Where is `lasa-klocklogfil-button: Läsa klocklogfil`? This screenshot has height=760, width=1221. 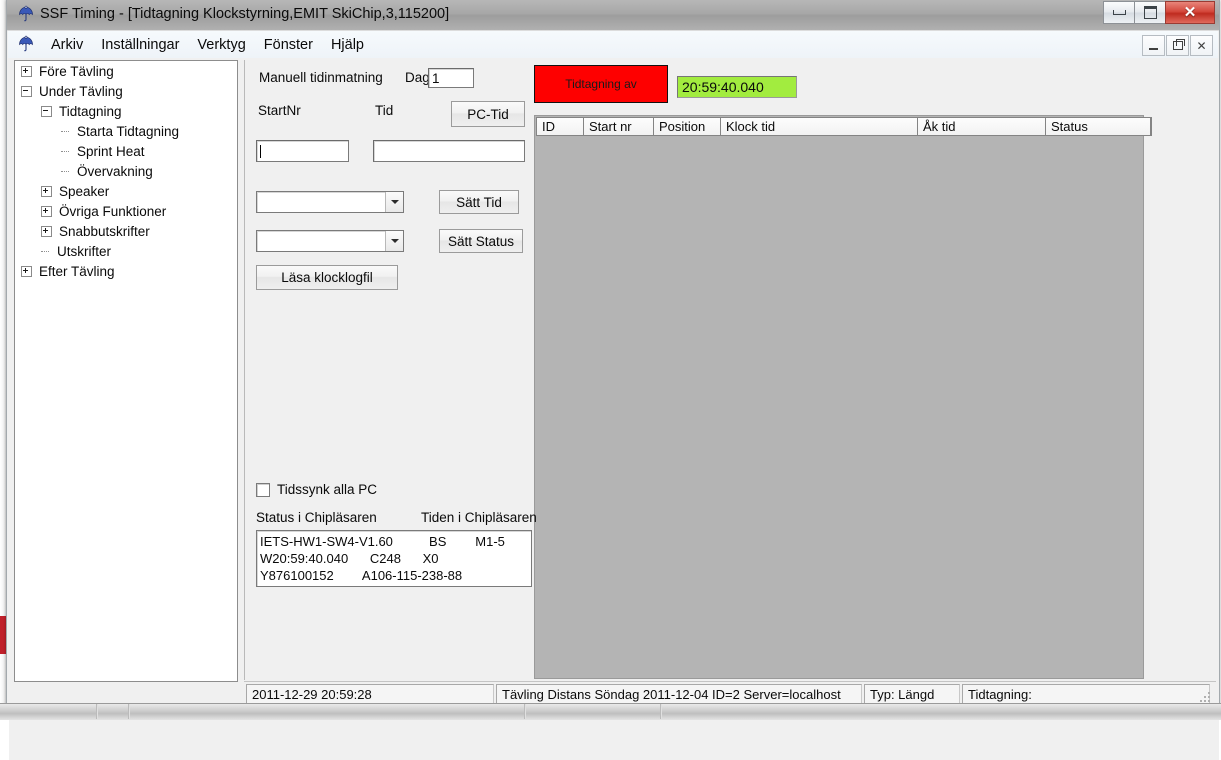 lasa-klocklogfil-button: Läsa klocklogfil is located at coordinates (327, 277).